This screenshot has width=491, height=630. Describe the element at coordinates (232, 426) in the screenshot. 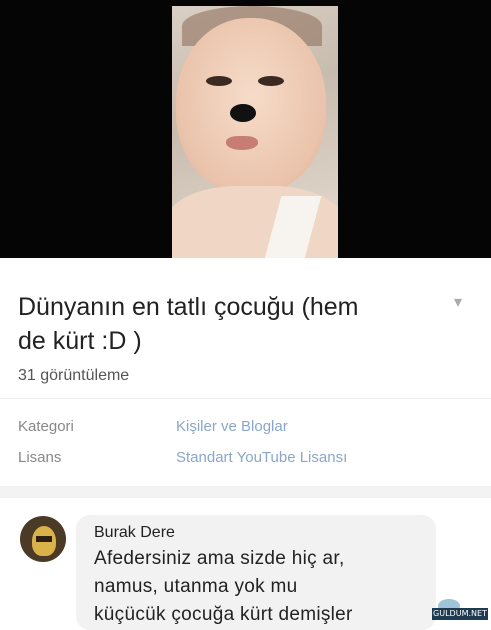

I see `category-link: Kişiler ve Bloglar` at that location.